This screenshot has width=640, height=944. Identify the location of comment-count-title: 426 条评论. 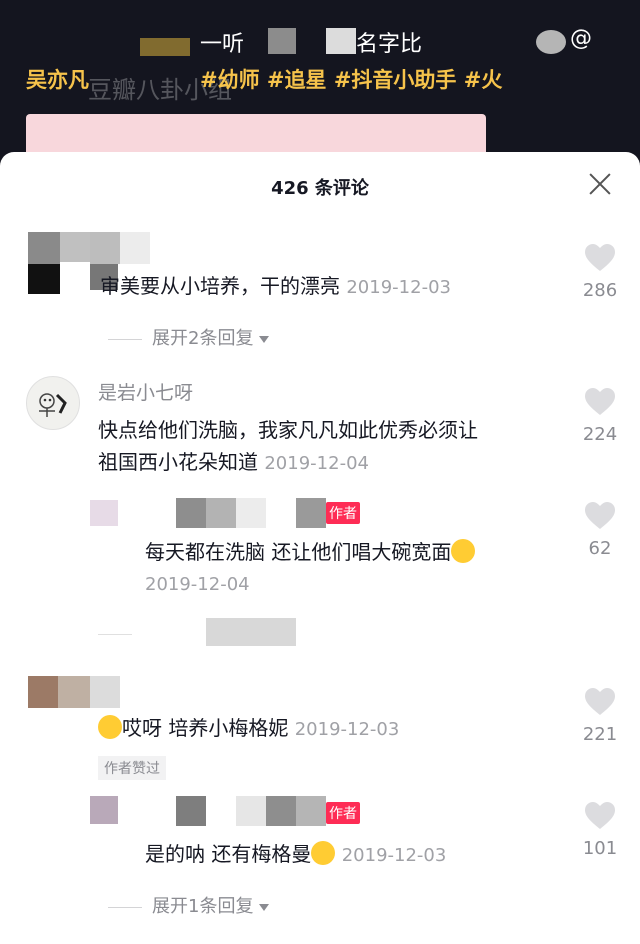
(320, 188).